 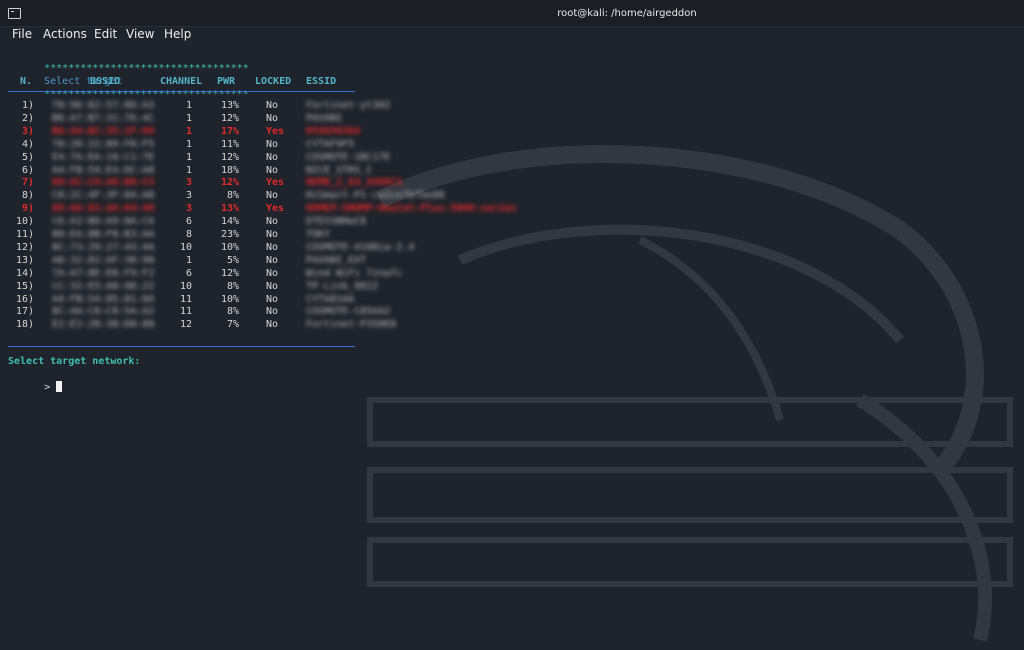 I want to click on cell-pwr: 18%, so click(x=229, y=170).